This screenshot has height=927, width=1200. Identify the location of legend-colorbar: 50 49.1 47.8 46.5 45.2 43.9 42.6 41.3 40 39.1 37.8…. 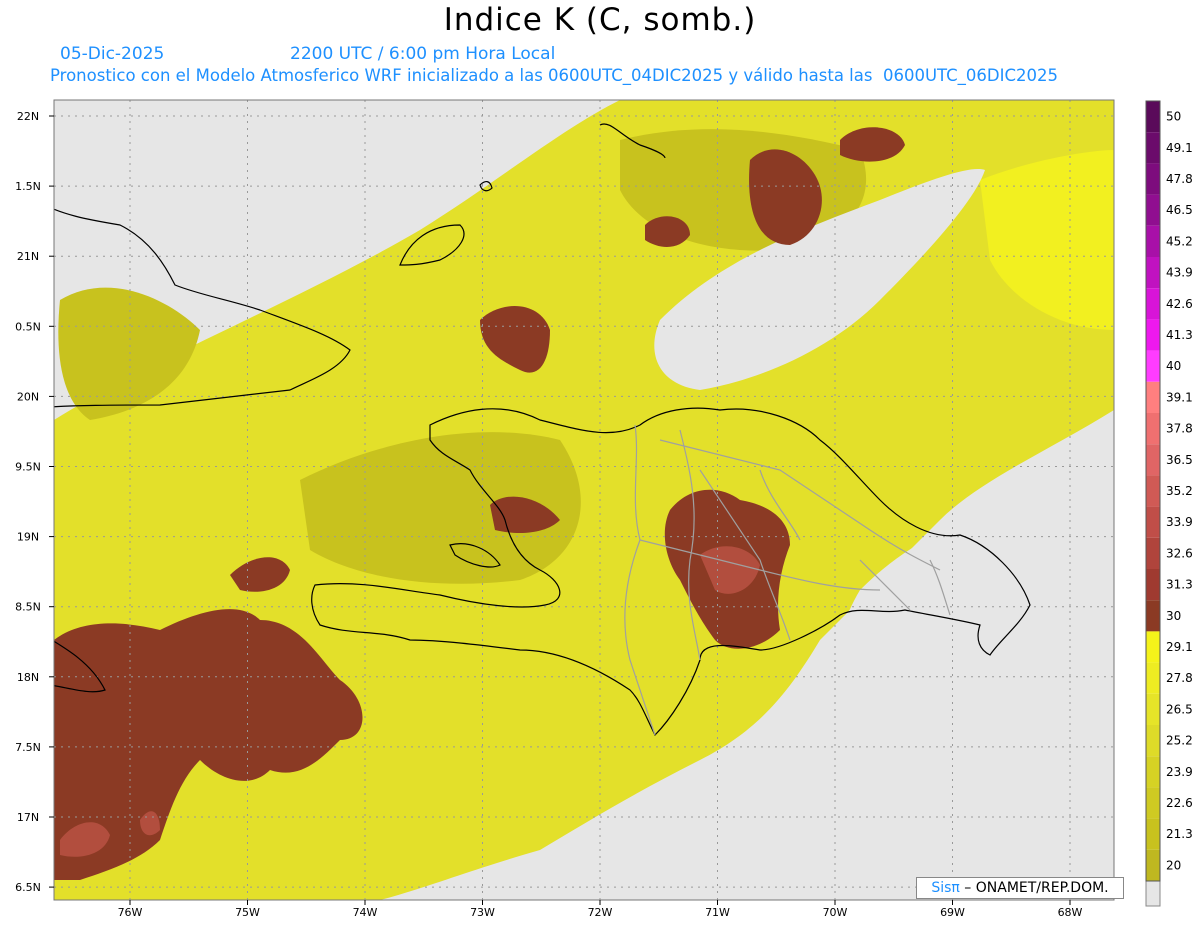
(1169, 503).